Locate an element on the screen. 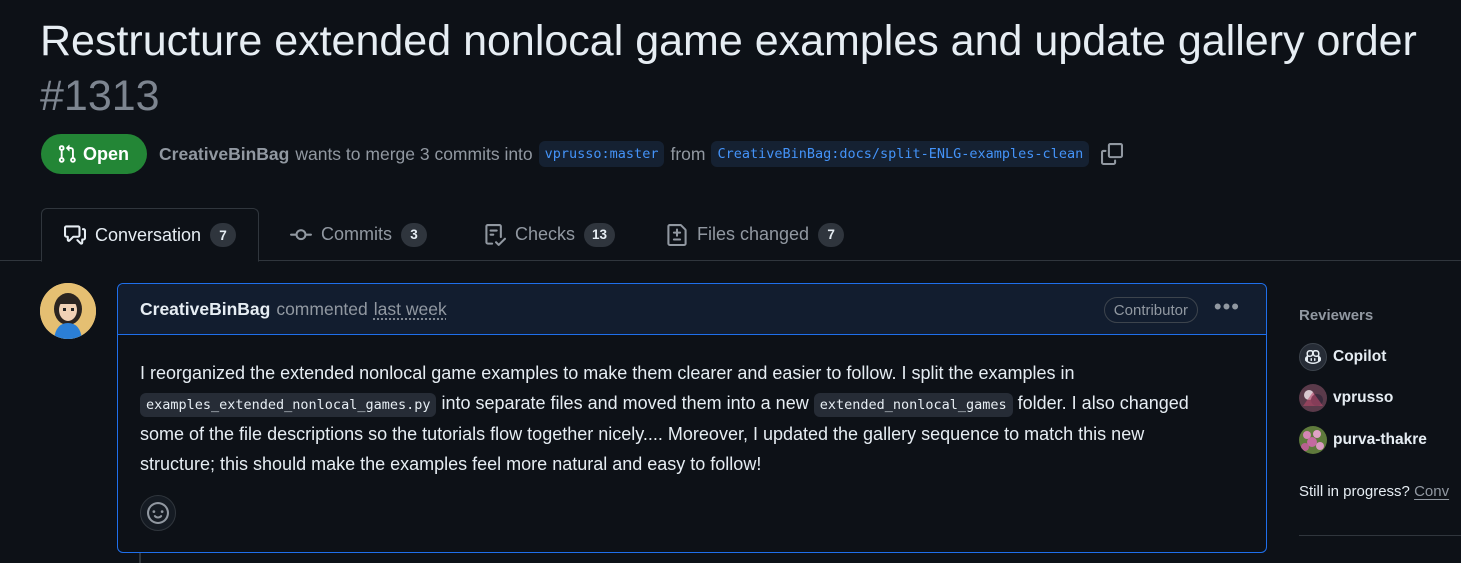 The image size is (1461, 563). tab-counter: 3 is located at coordinates (414, 234).